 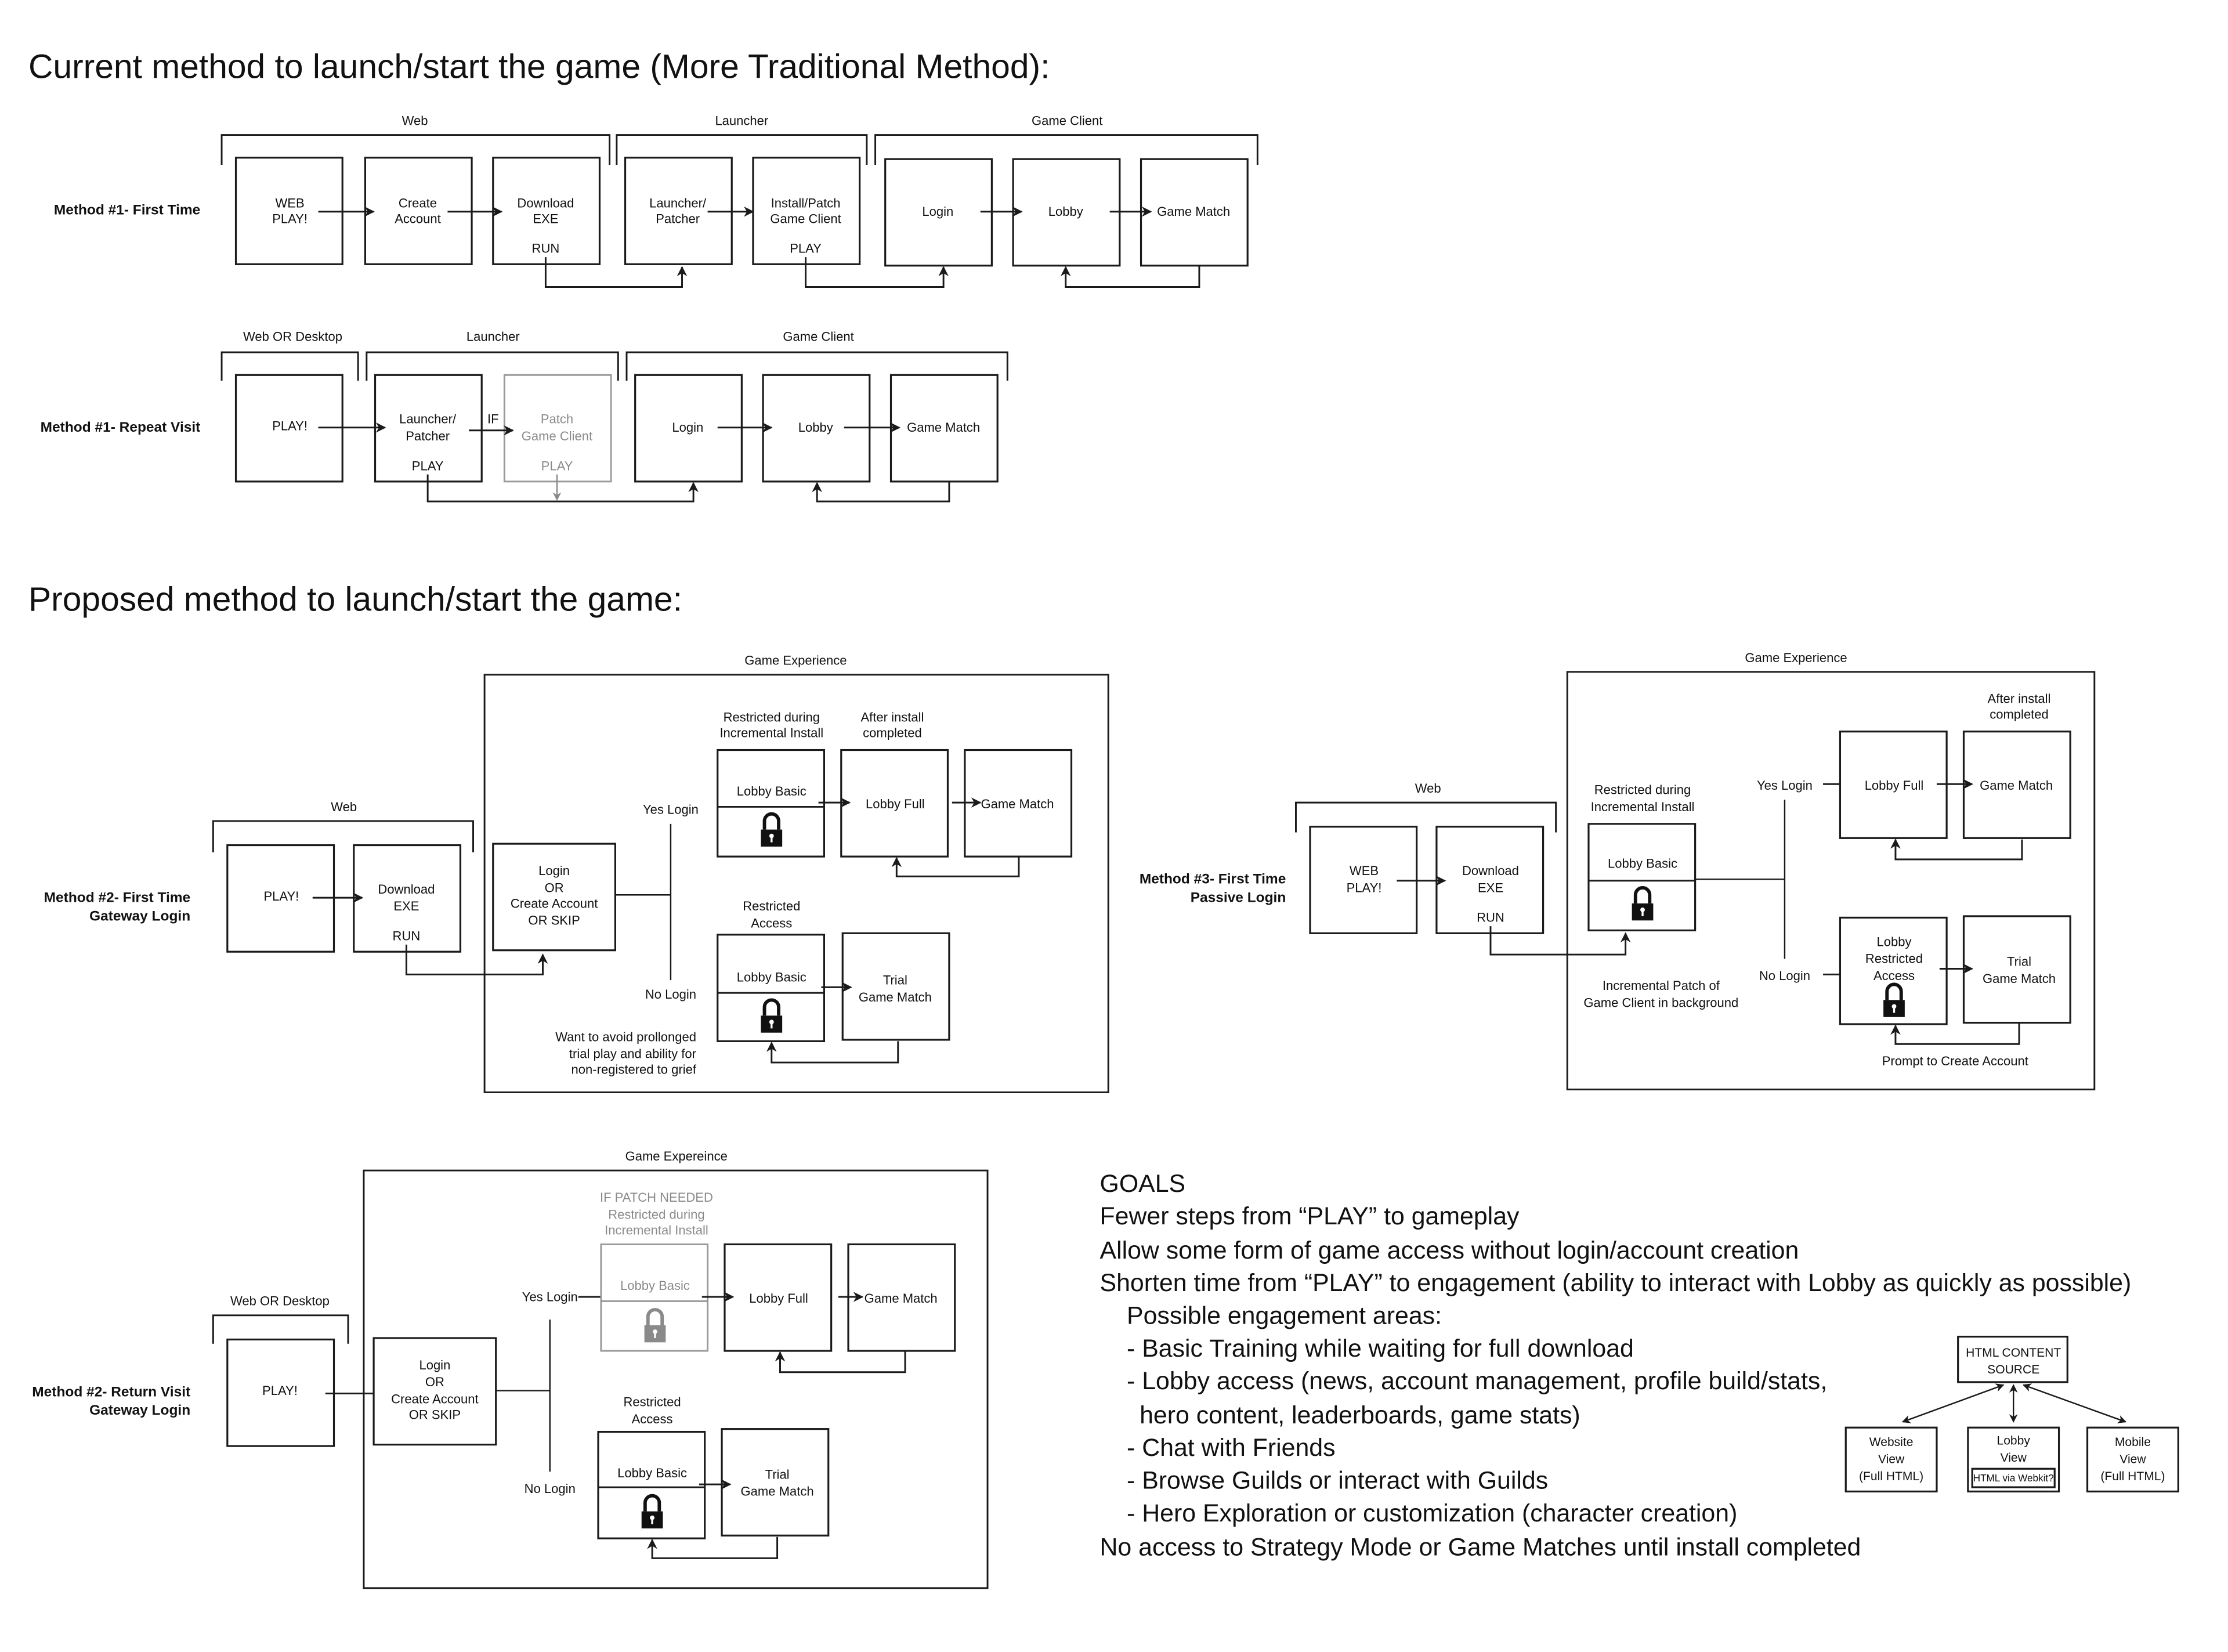 What do you see at coordinates (1642, 863) in the screenshot?
I see `box-text: Lobby Basic` at bounding box center [1642, 863].